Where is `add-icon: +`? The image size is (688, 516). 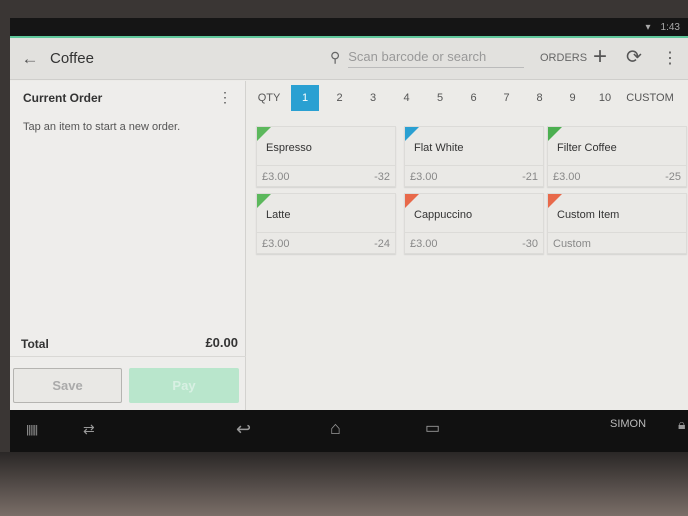
add-icon: + is located at coordinates (600, 57).